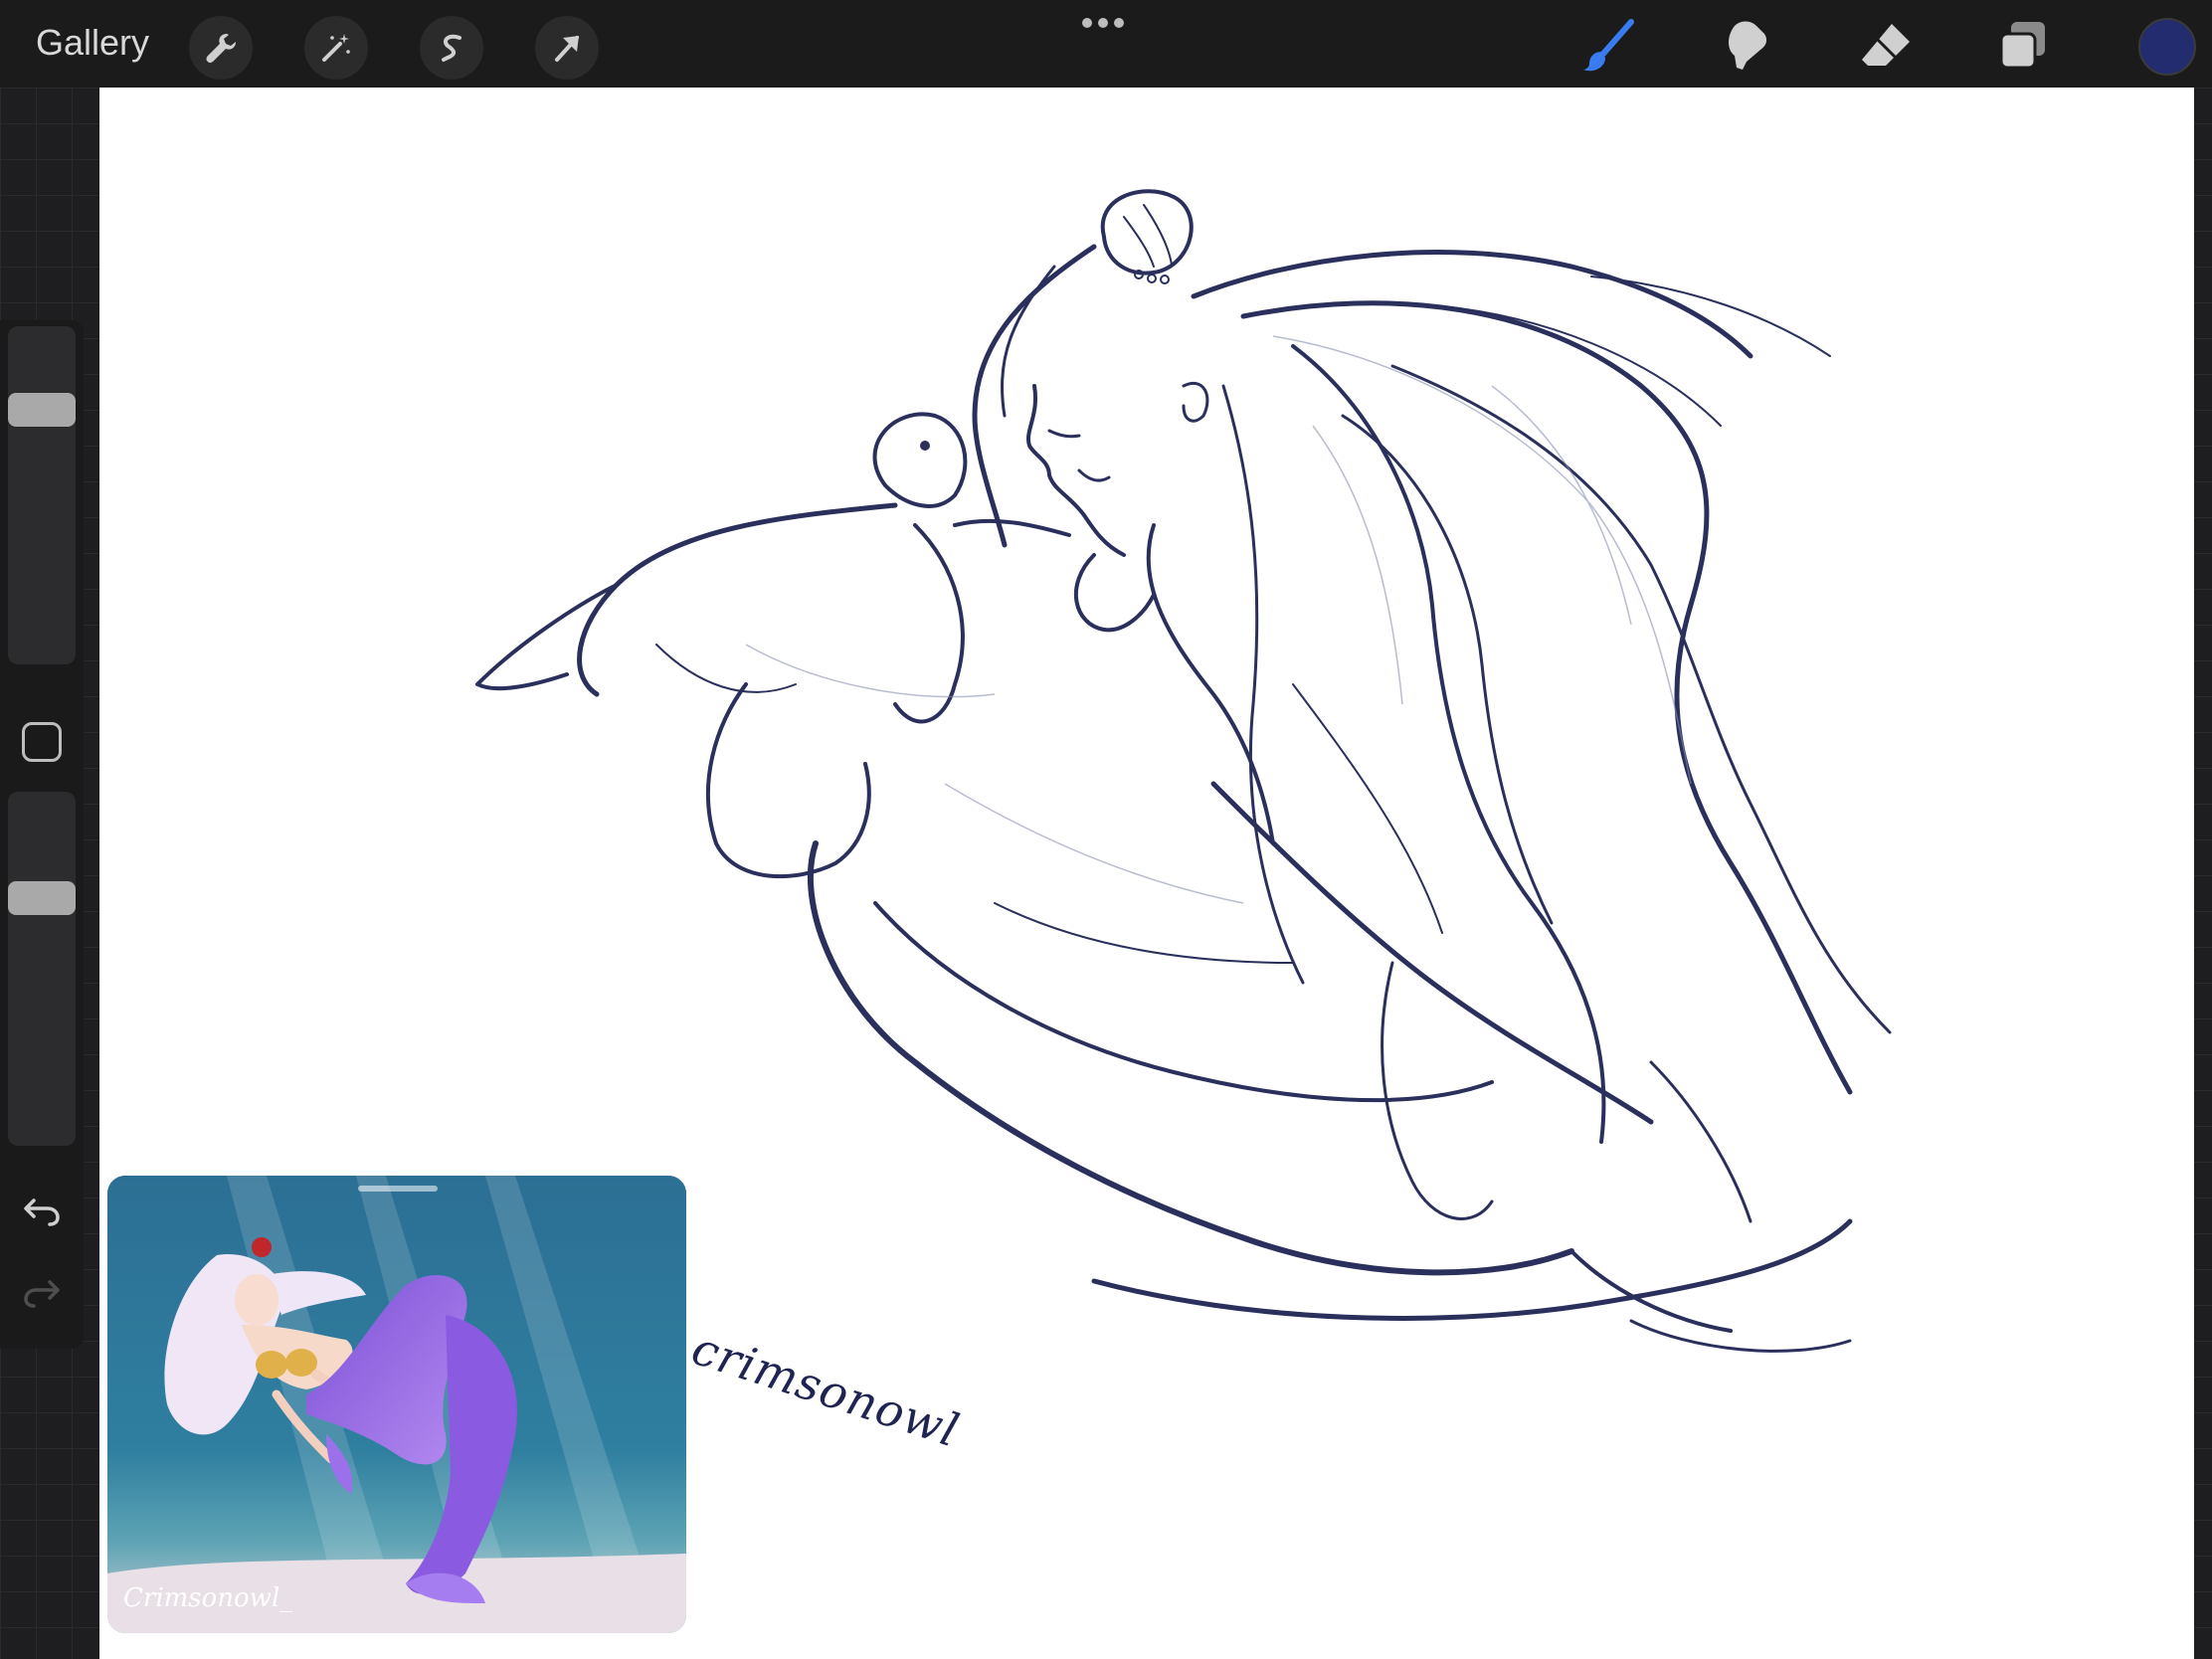 The height and width of the screenshot is (1659, 2212). I want to click on left-sidebar, so click(42, 834).